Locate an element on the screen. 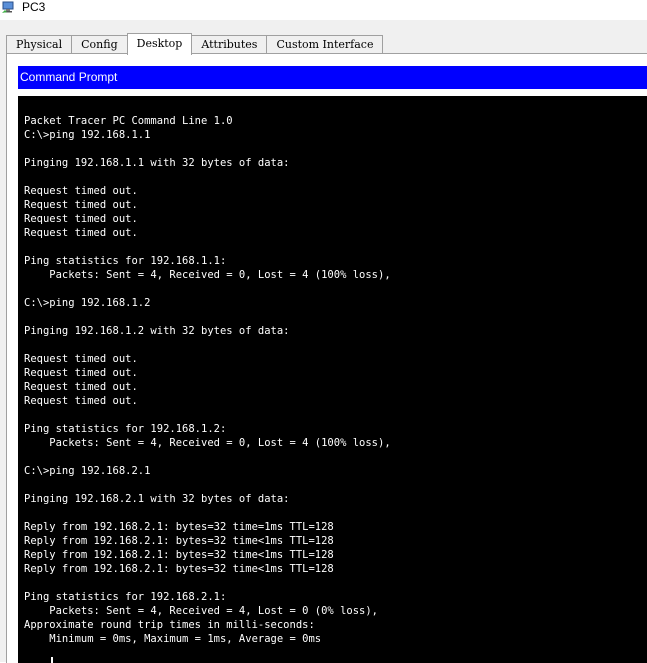 The image size is (647, 663). command-prompt-title: Command Prompt is located at coordinates (332, 77).